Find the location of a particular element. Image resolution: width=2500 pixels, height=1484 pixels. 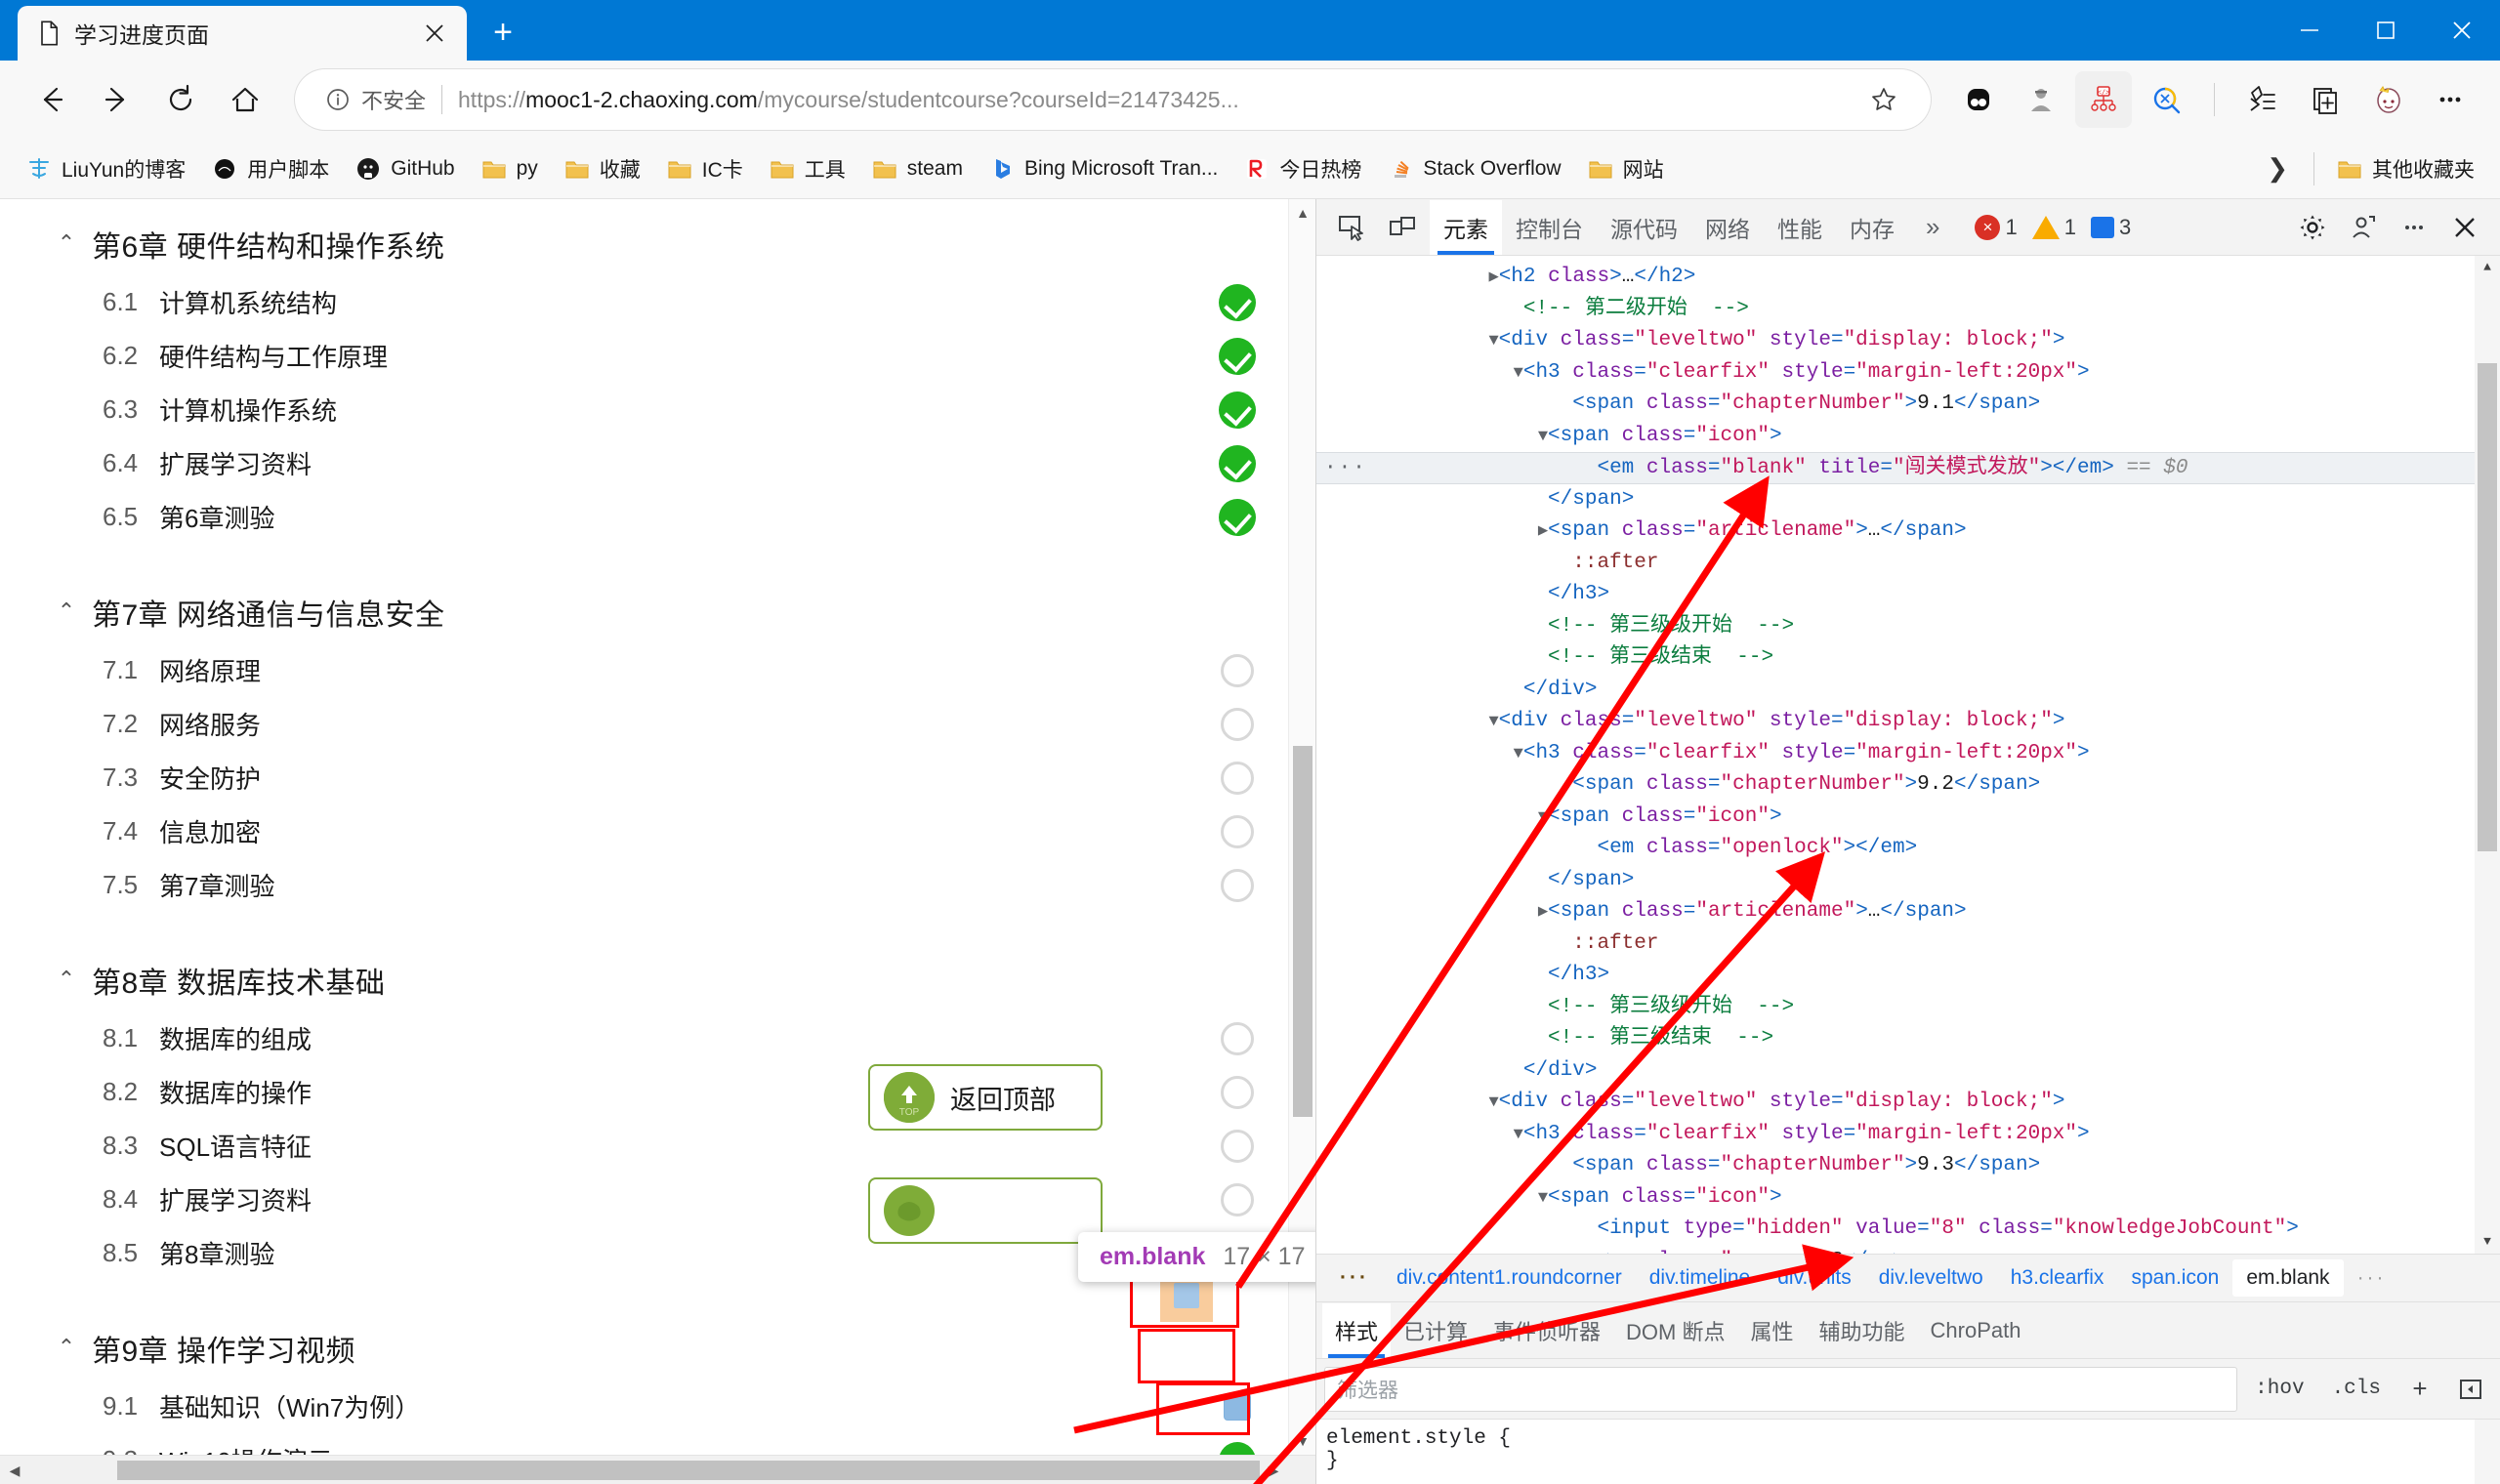

person-icon is located at coordinates (2363, 228).